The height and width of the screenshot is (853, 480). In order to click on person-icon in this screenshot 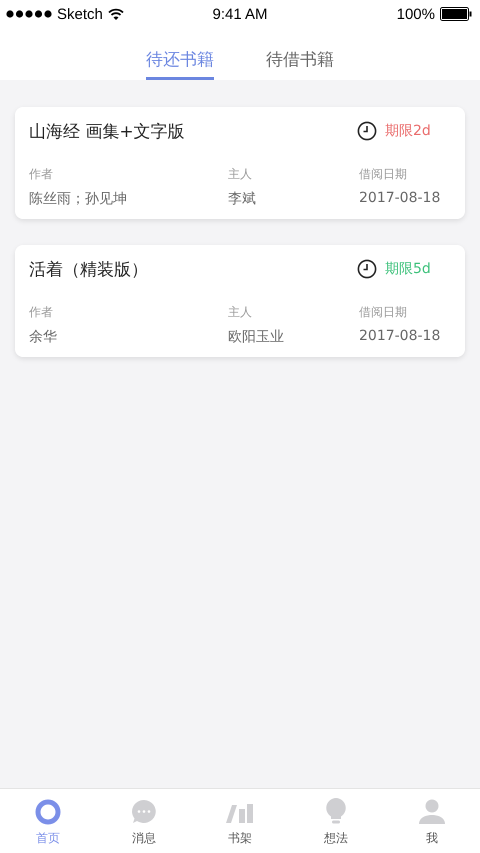, I will do `click(432, 812)`.